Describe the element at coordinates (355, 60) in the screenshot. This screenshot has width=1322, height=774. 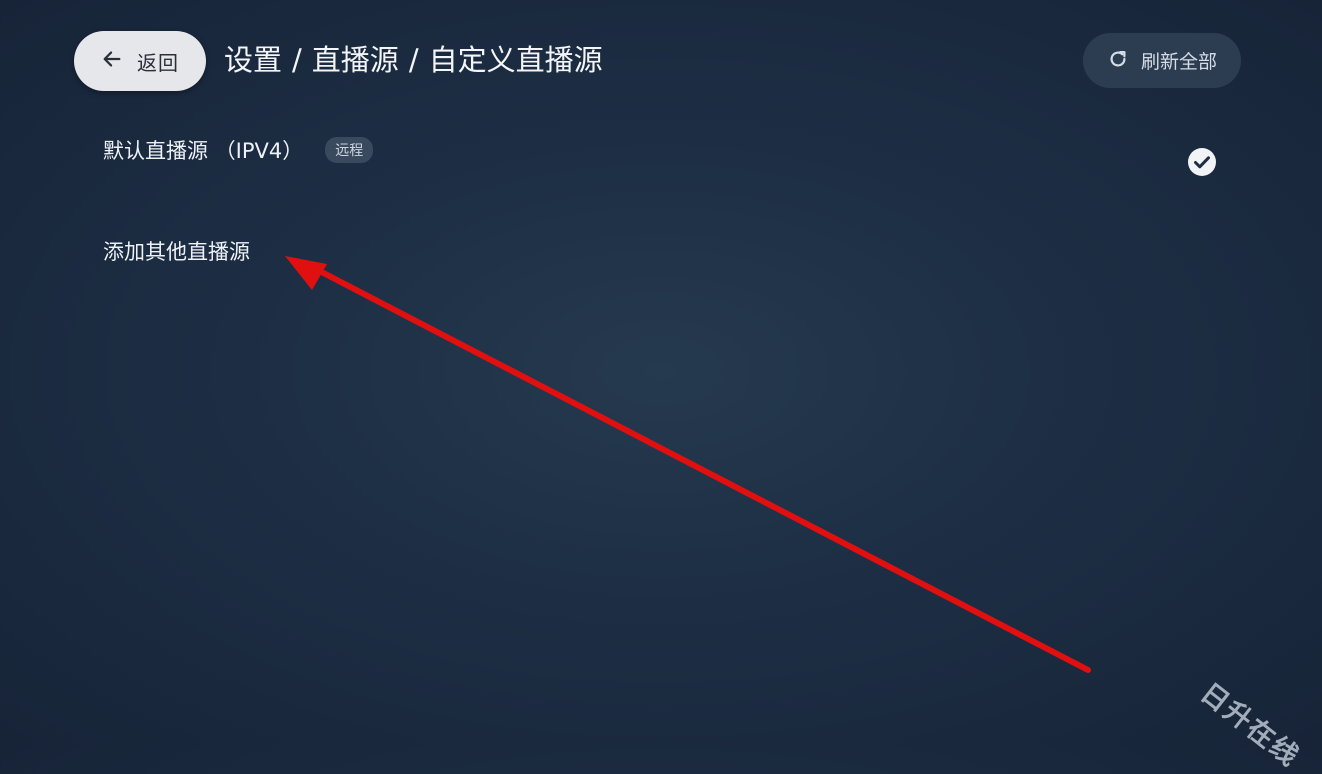
I see `breadcrumb-item-live-source: 直播源` at that location.